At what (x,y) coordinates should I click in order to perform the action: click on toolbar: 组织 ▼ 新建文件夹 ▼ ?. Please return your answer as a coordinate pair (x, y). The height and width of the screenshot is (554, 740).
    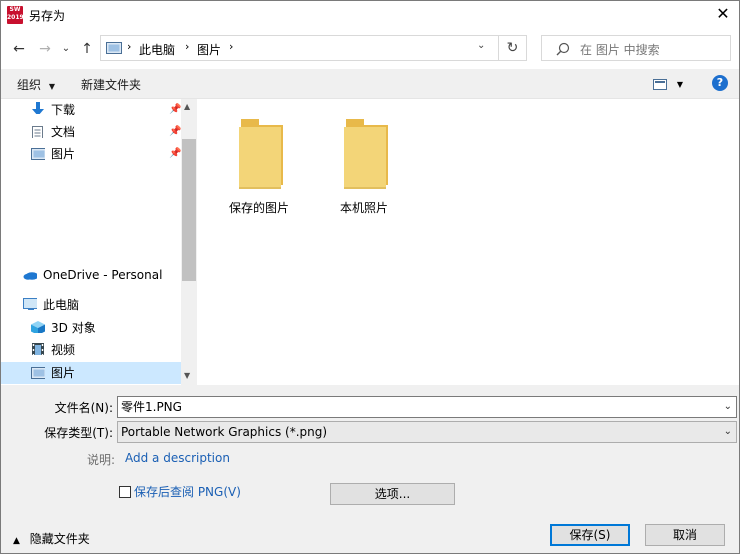
    Looking at the image, I should click on (370, 84).